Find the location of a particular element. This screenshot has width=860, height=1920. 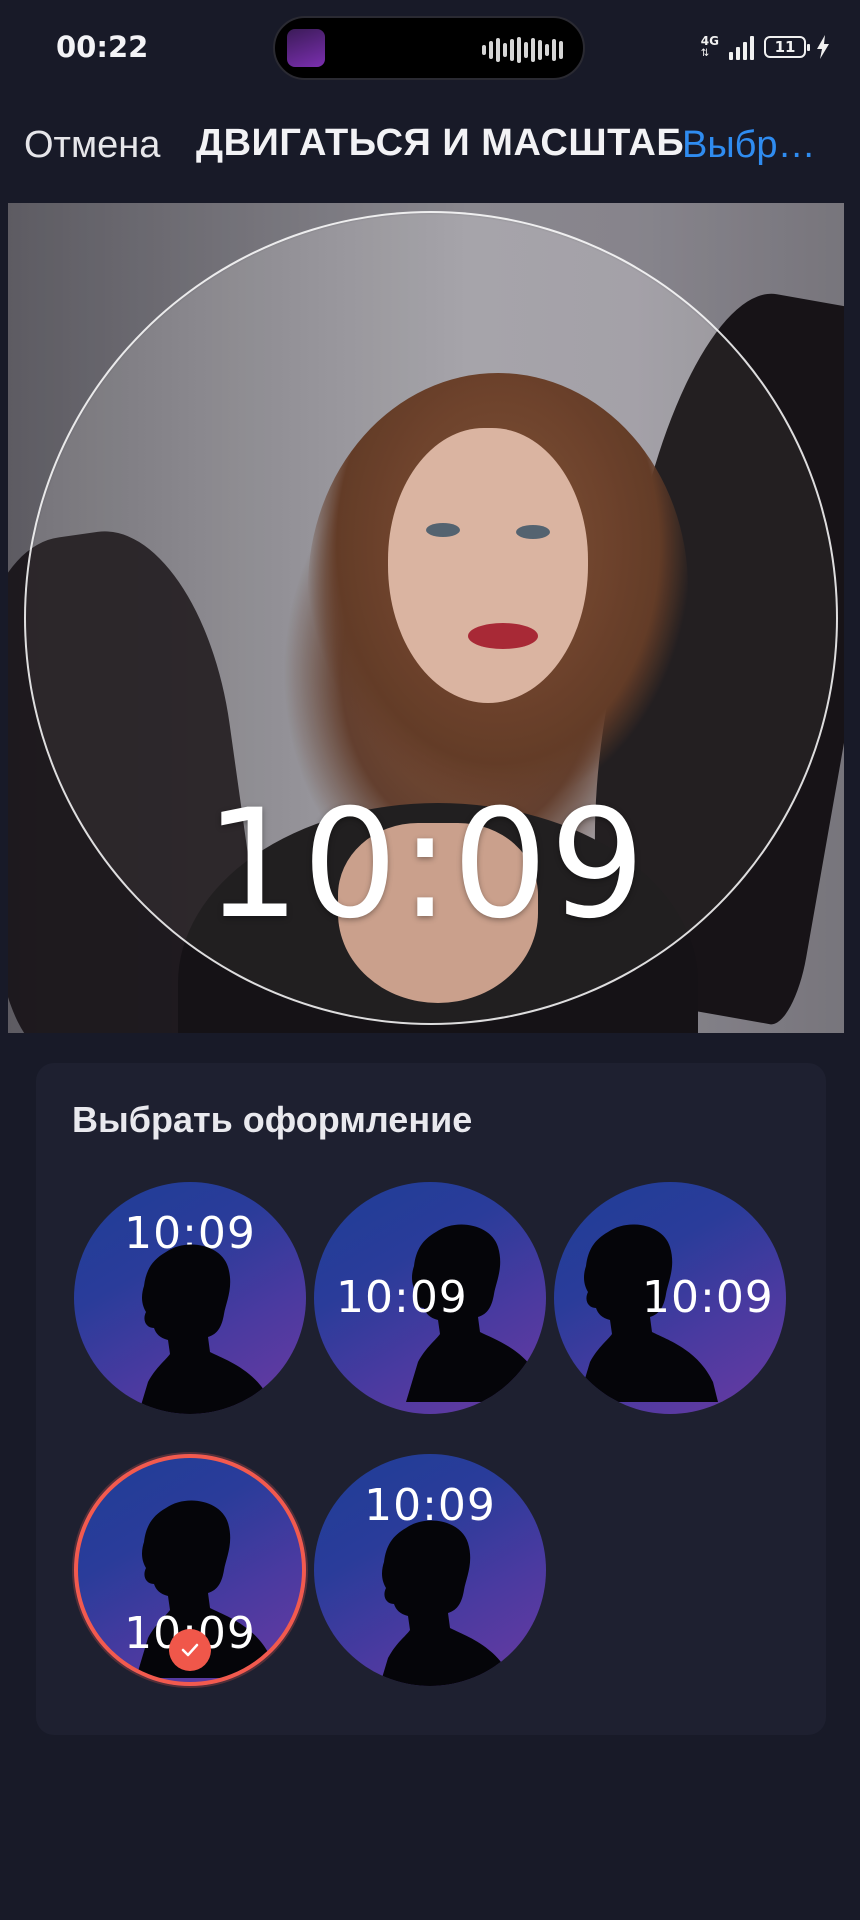

status-bar: 00:22 4G ⇅ 11 is located at coordinates (430, 50).